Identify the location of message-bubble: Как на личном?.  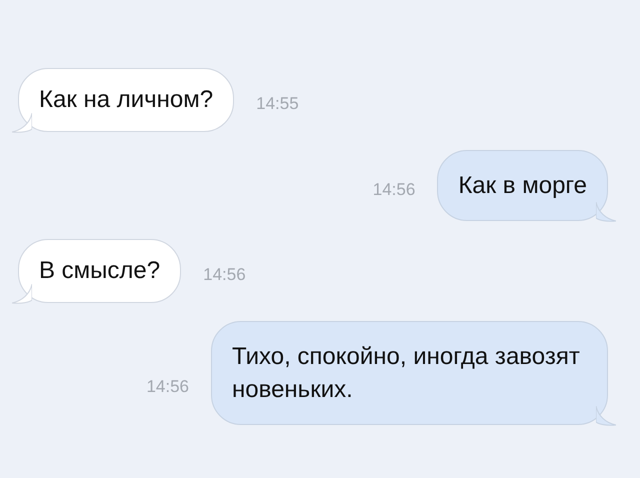
(126, 100).